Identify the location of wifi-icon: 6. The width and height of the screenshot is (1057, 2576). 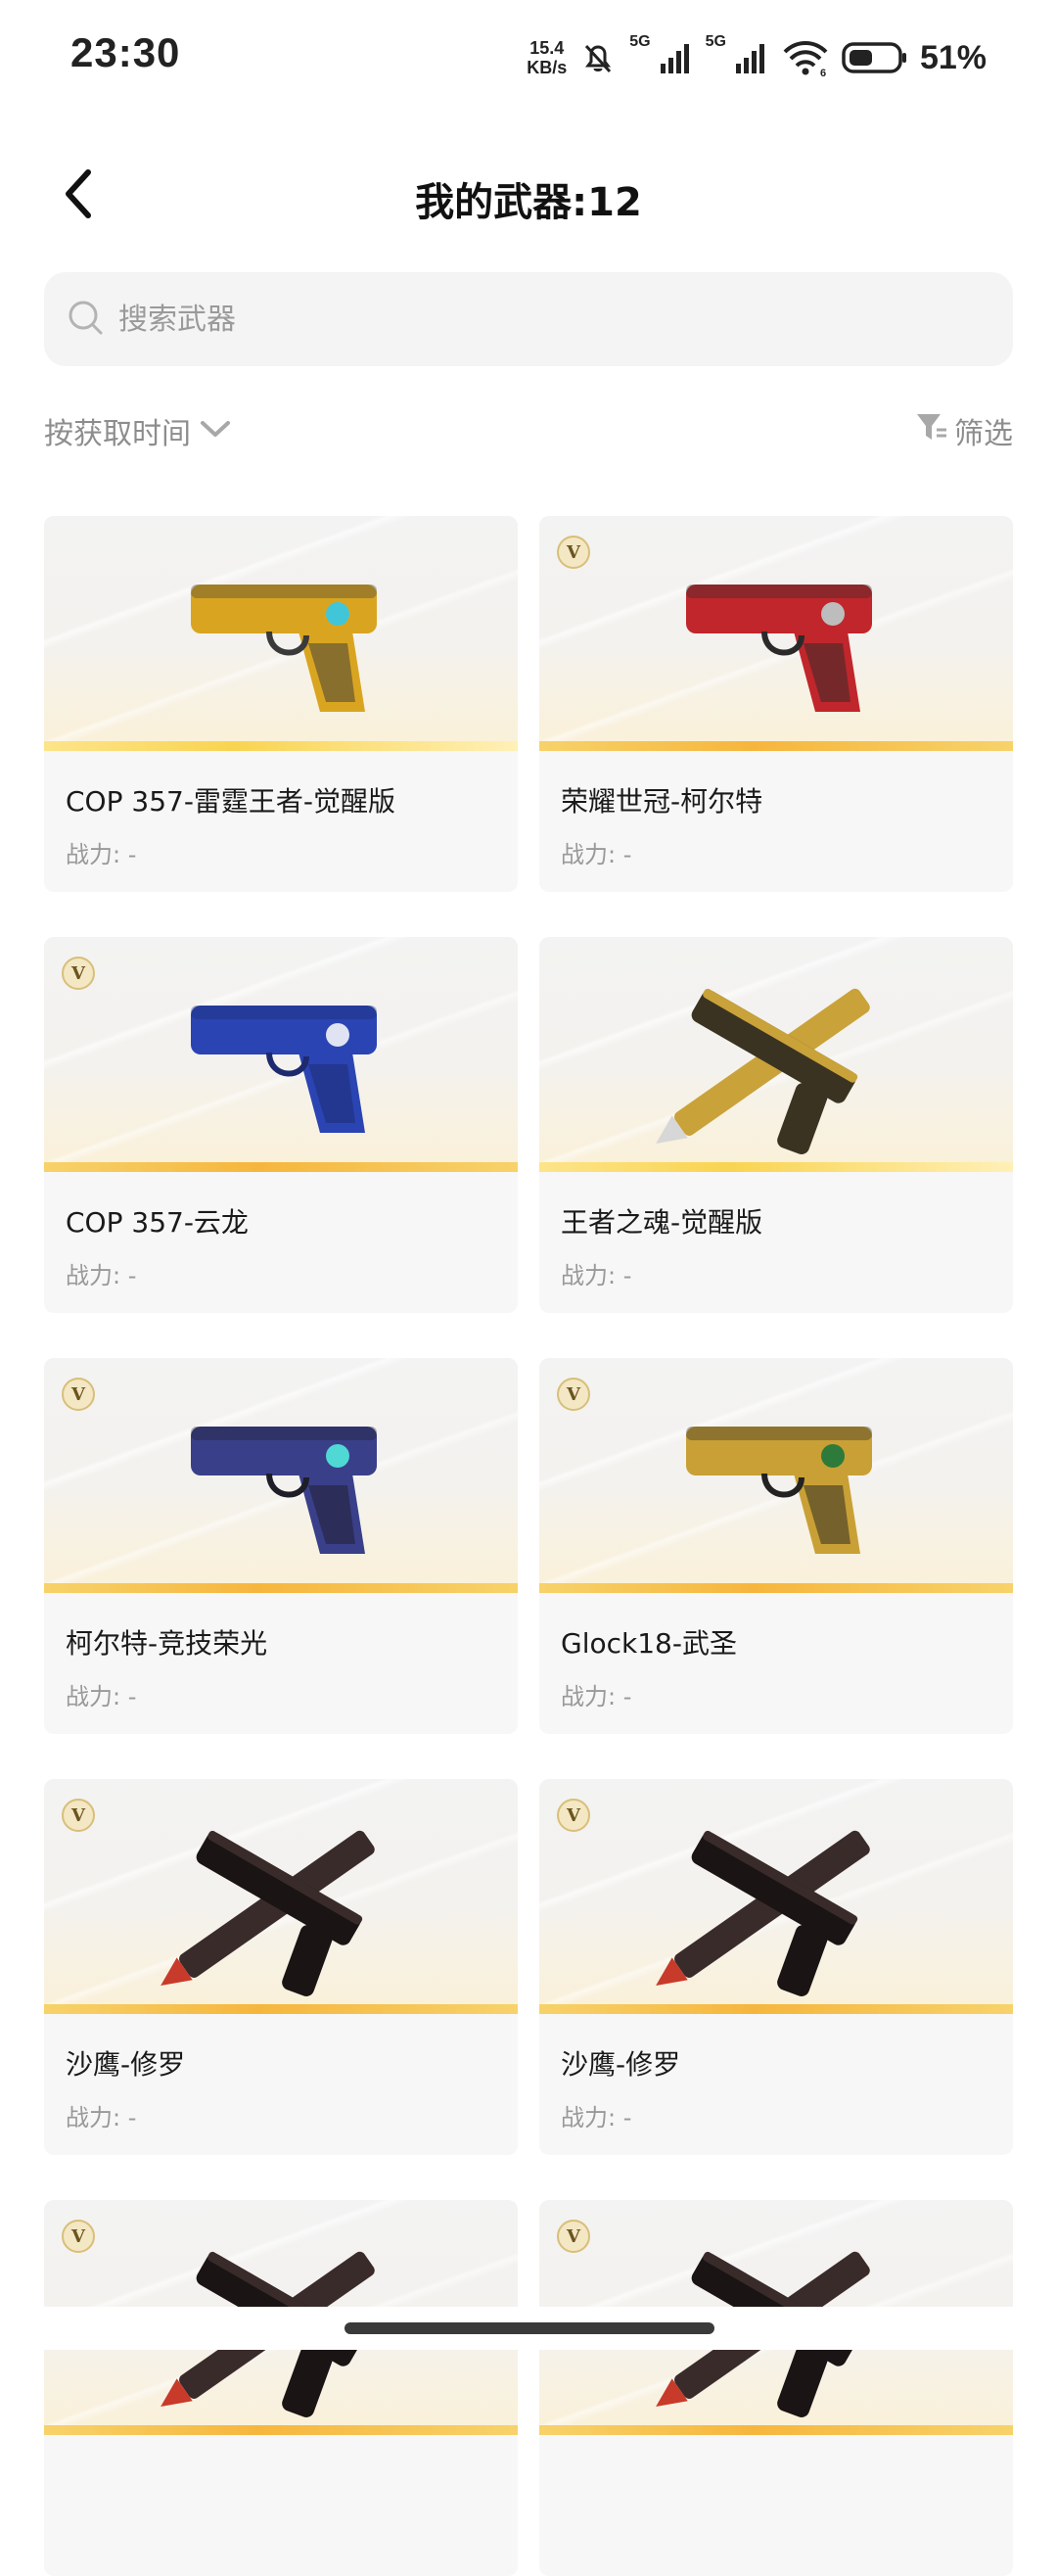
(806, 57).